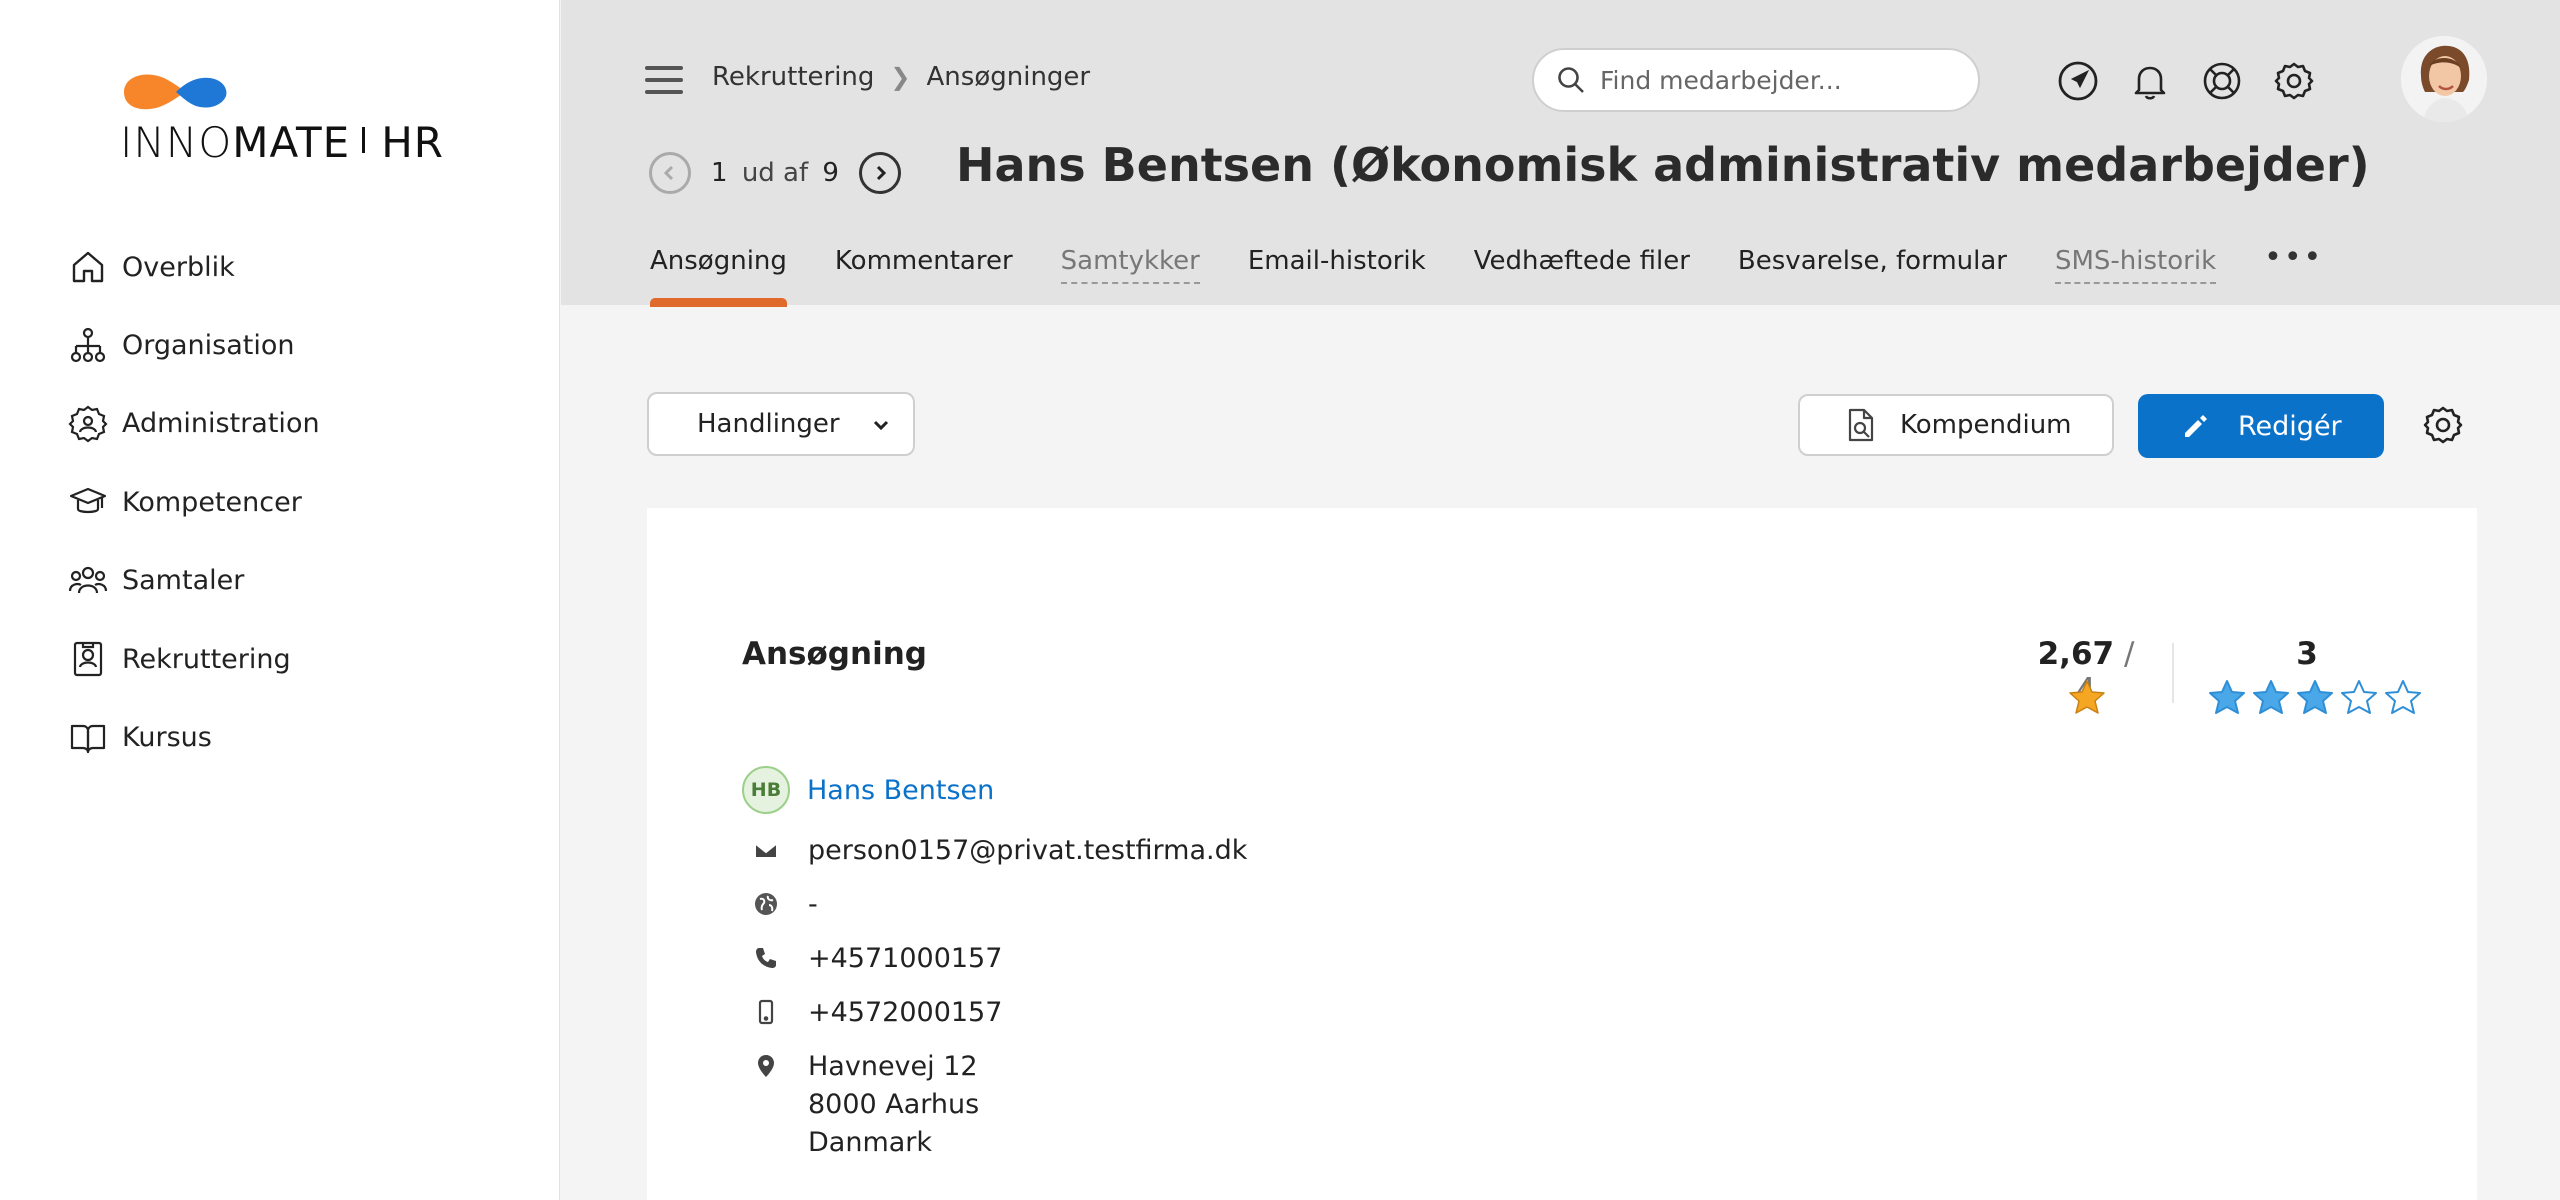  I want to click on phone-row: +4571000157, so click(872, 959).